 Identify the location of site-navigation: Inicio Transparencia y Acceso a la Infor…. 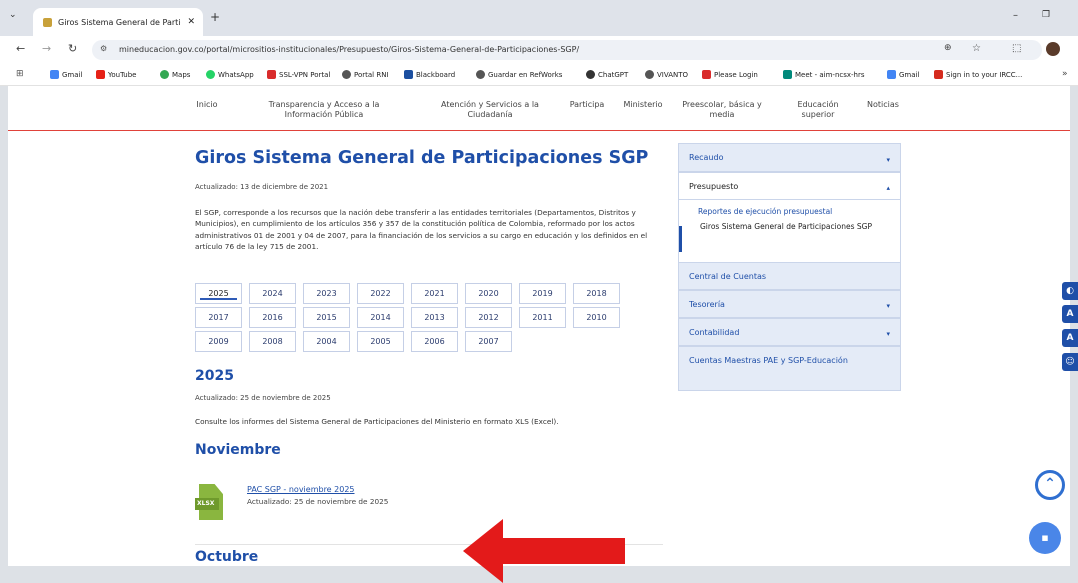
(539, 108).